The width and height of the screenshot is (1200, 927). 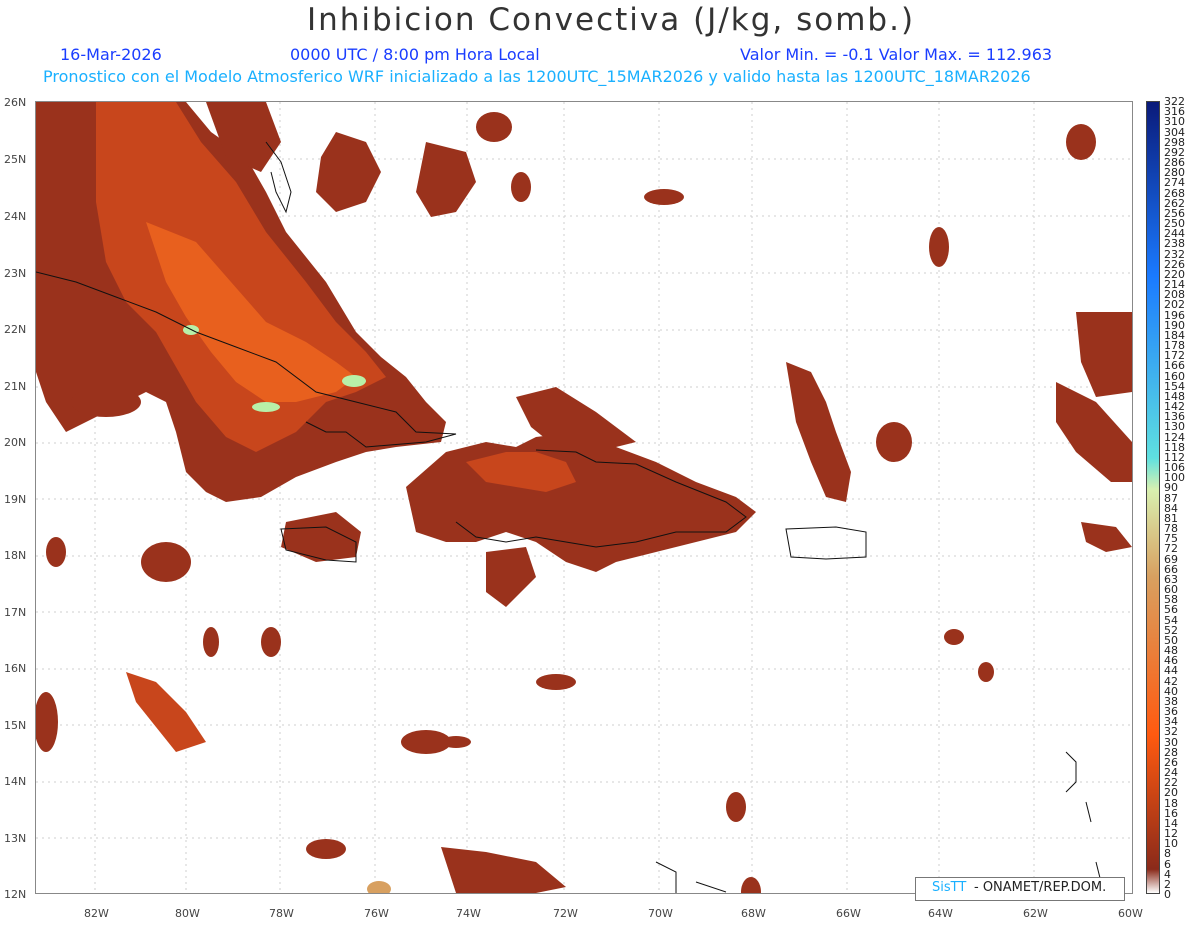 What do you see at coordinates (15, 273) in the screenshot?
I see `lat-label: 23N` at bounding box center [15, 273].